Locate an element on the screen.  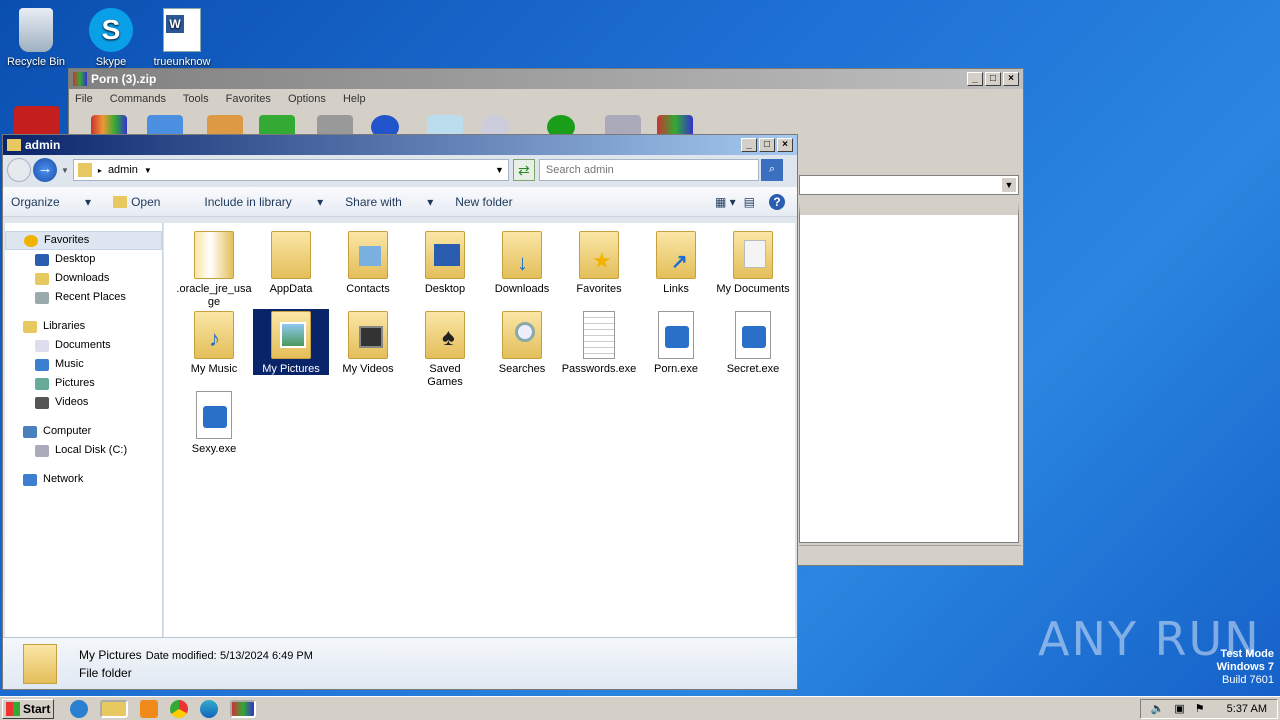
skype-icon: S is located at coordinates (111, 30).